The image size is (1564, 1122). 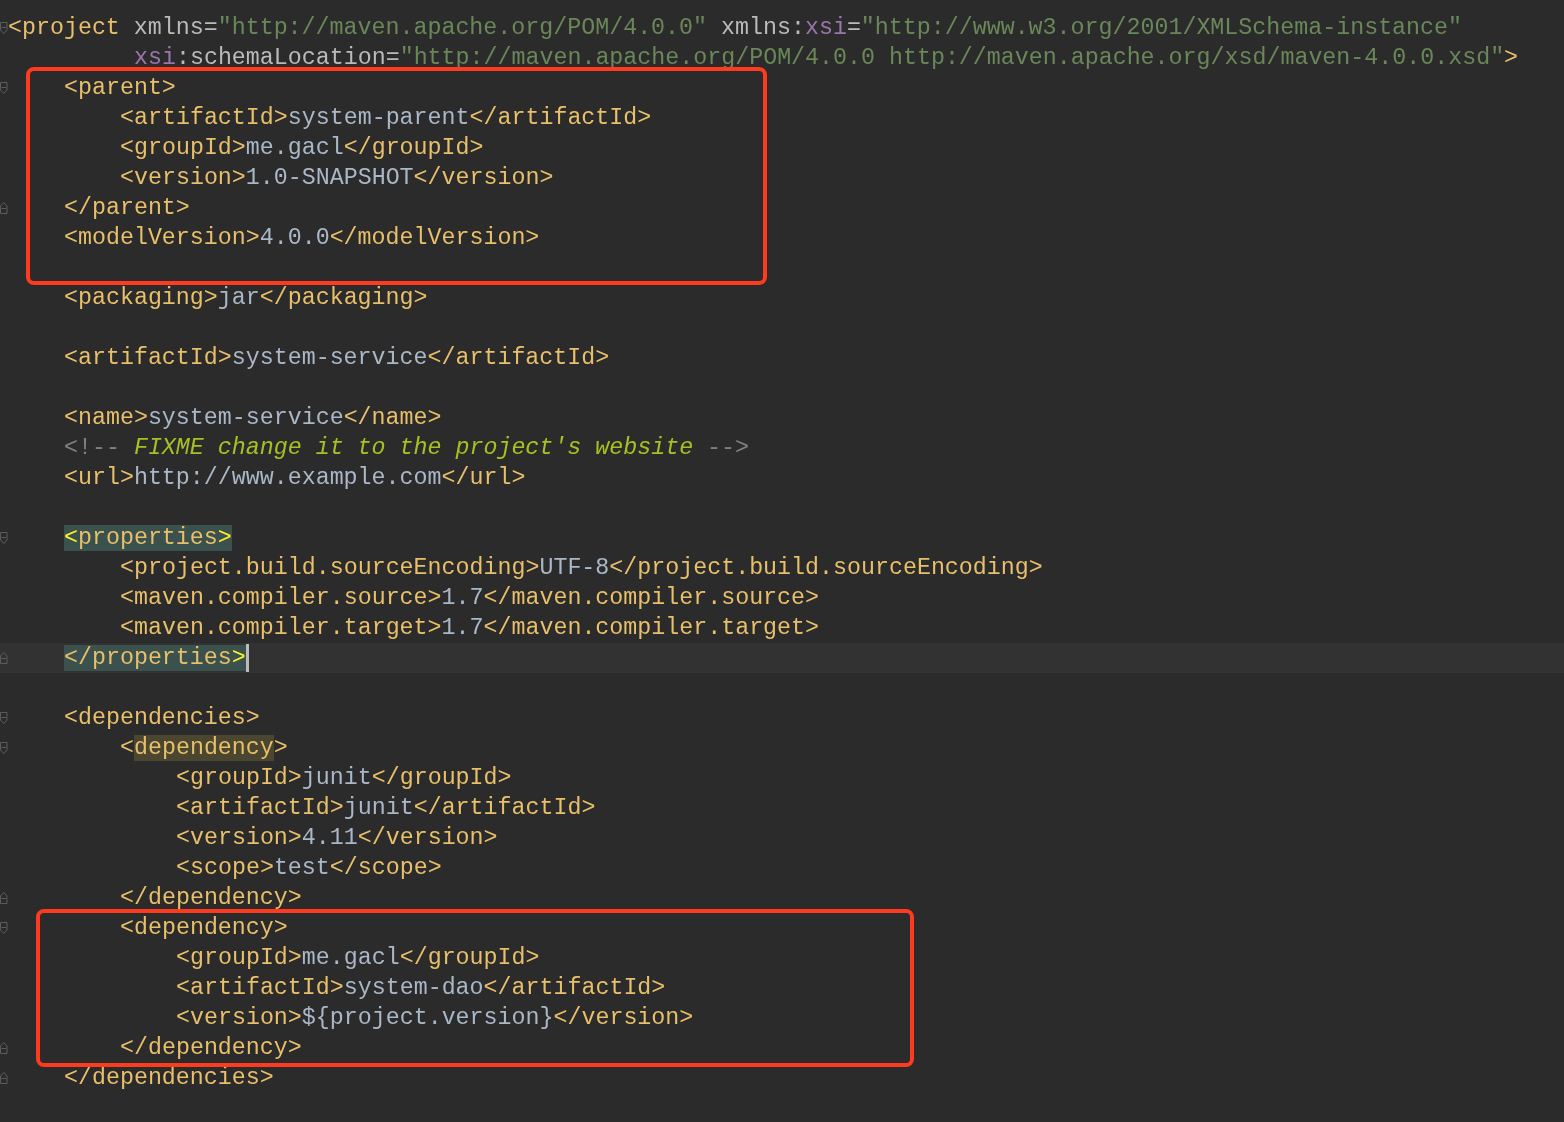 I want to click on code-line: <url>http://www.example.com</url>, so click(x=295, y=478).